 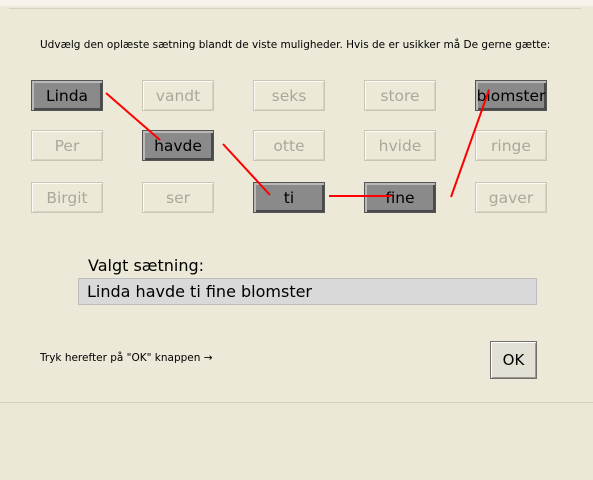 What do you see at coordinates (400, 197) in the screenshot?
I see `word-button-fine: fine` at bounding box center [400, 197].